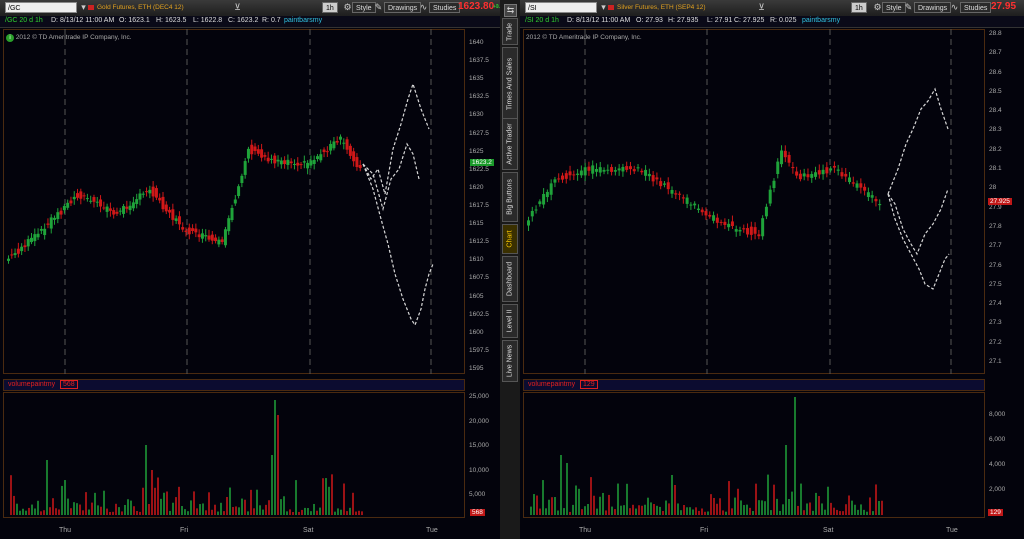 The width and height of the screenshot is (1024, 539). Describe the element at coordinates (476, 151) in the screenshot. I see `price-tick-label: 1625` at that location.